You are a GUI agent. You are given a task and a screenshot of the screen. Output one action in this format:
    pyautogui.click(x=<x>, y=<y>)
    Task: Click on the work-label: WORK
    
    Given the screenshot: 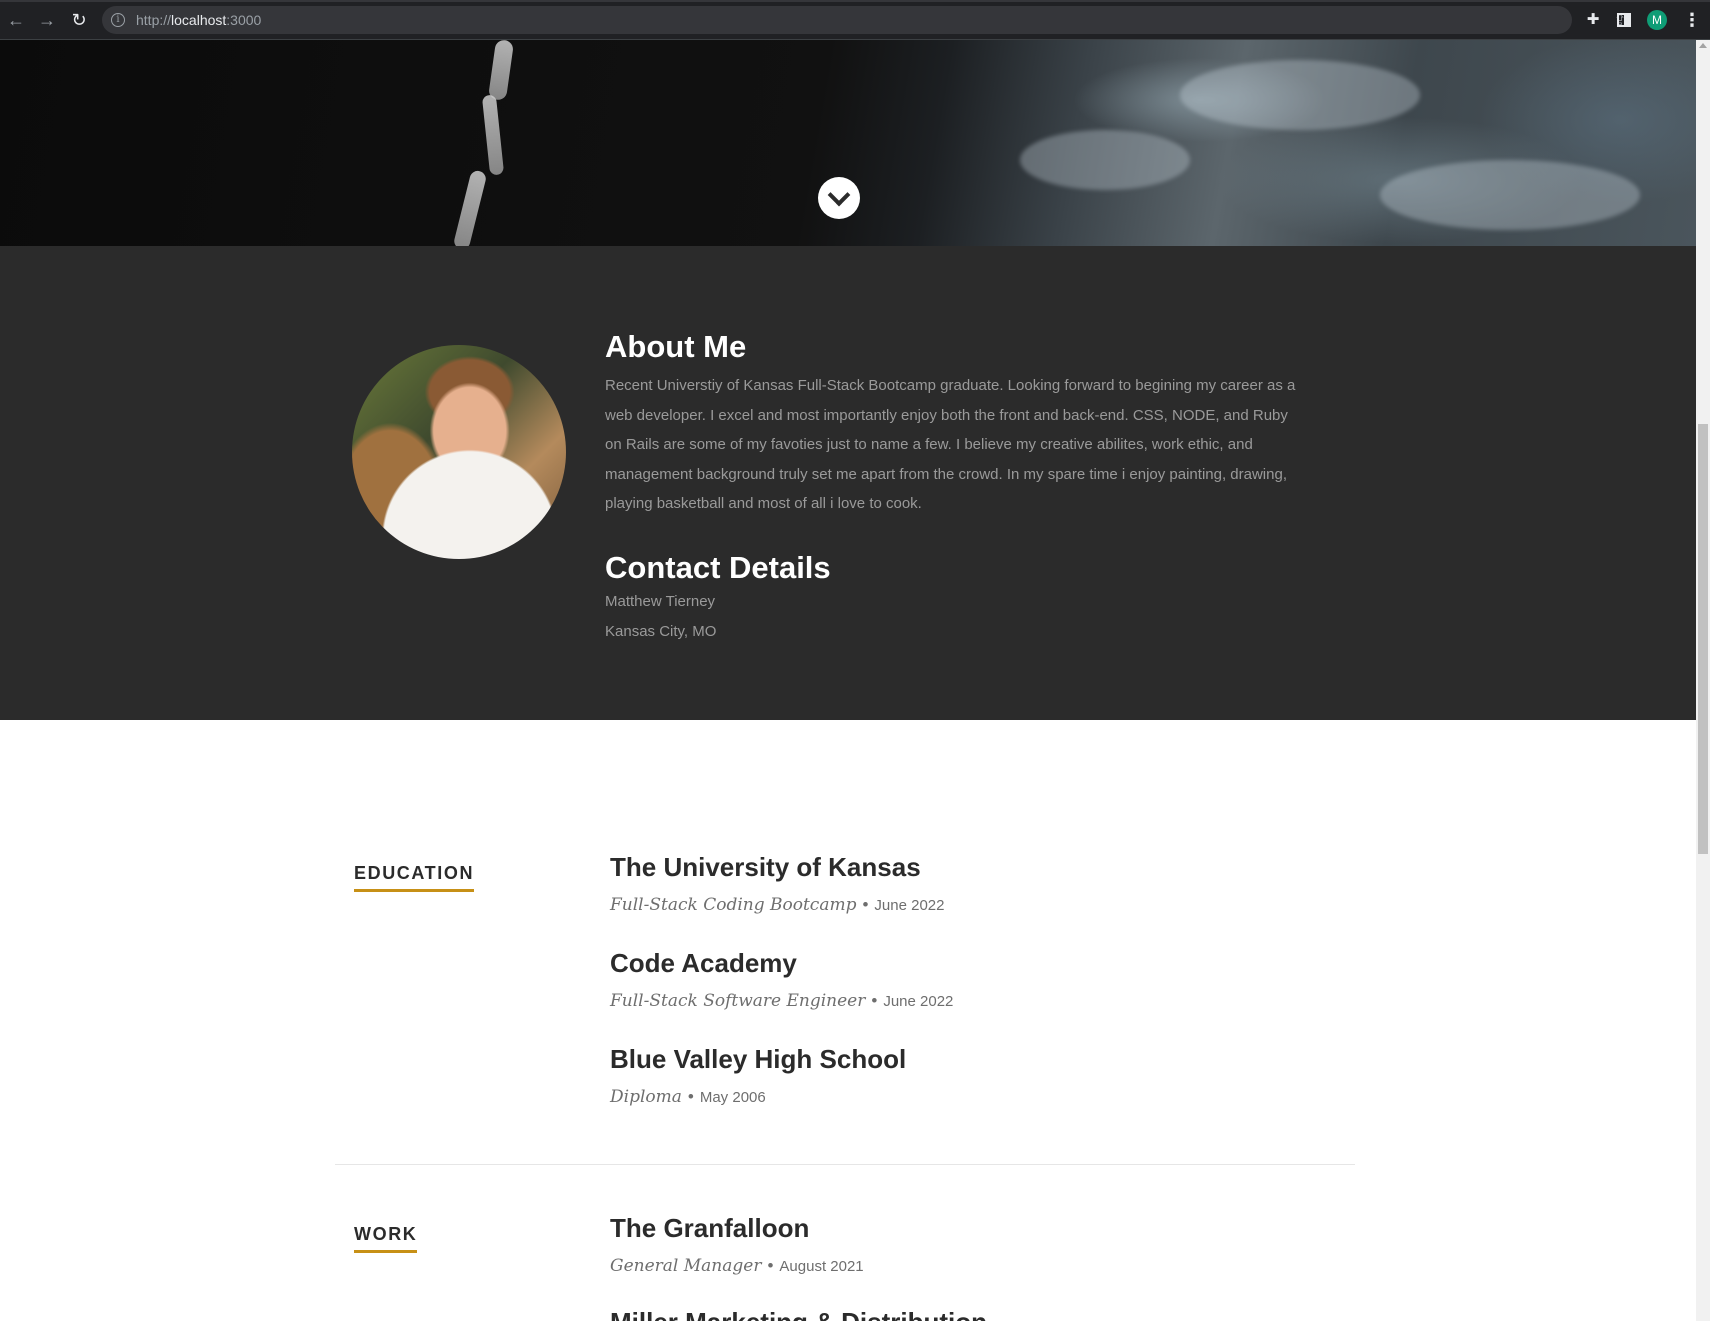 What is the action you would take?
    pyautogui.click(x=386, y=1238)
    